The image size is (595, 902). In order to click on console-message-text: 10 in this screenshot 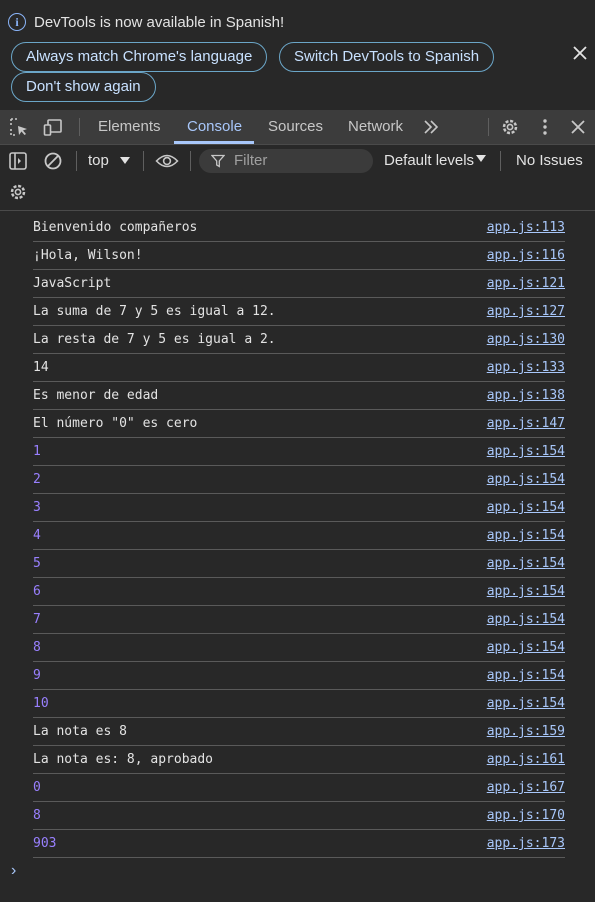, I will do `click(41, 703)`.